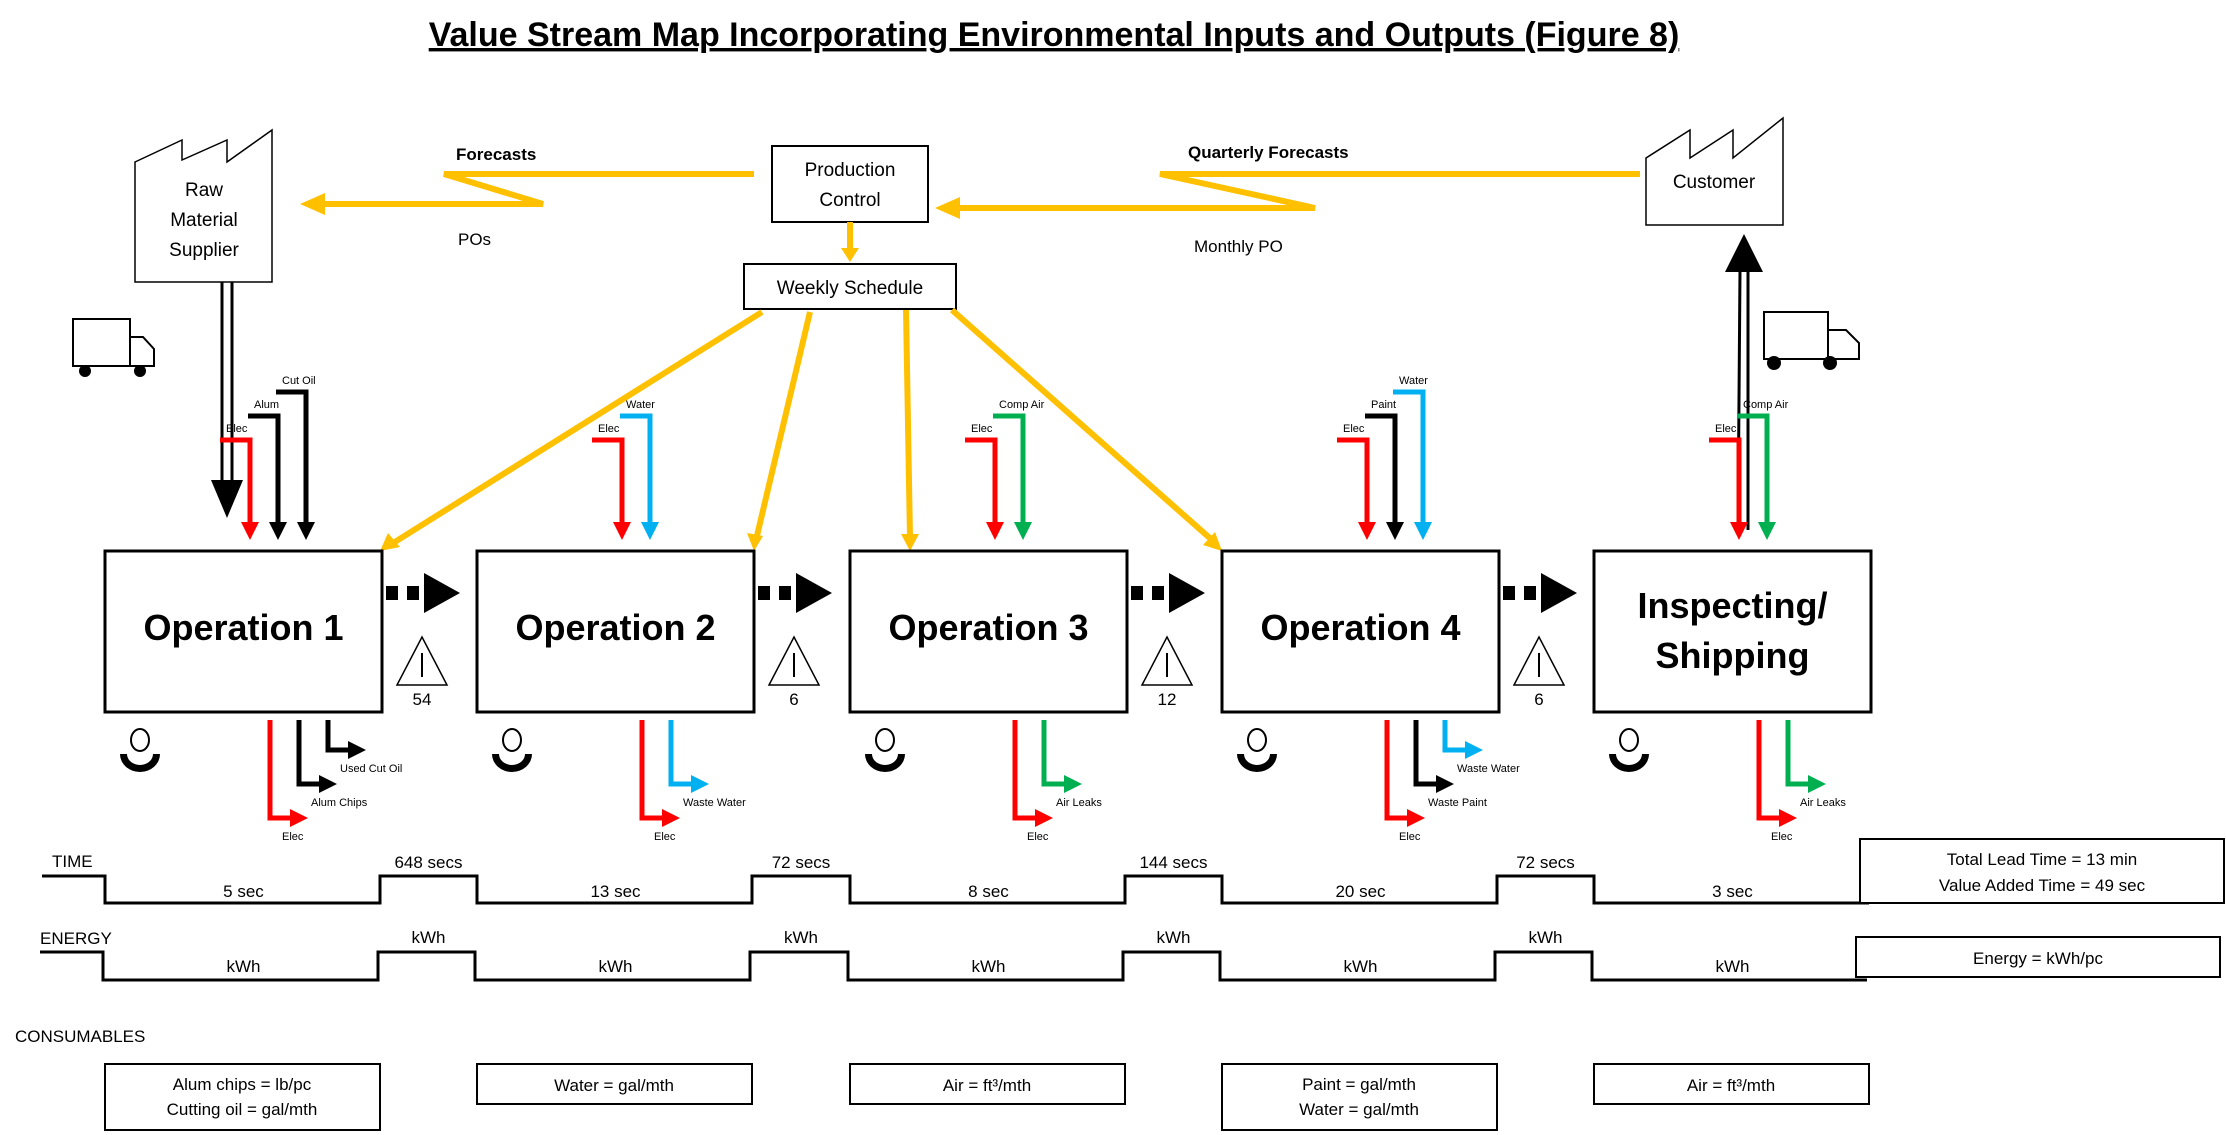  I want to click on cycle-time: 5 sec, so click(243, 891).